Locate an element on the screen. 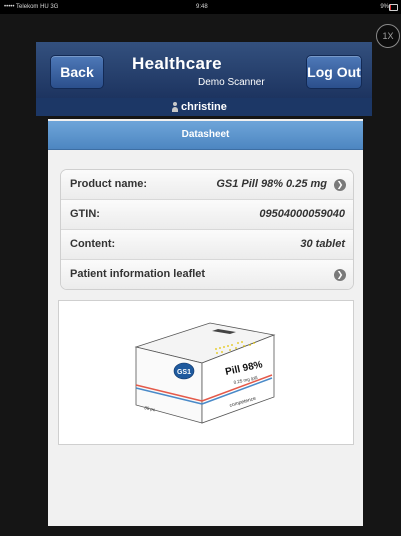 This screenshot has width=401, height=536. zoom-toggle-button: 1X is located at coordinates (388, 36).